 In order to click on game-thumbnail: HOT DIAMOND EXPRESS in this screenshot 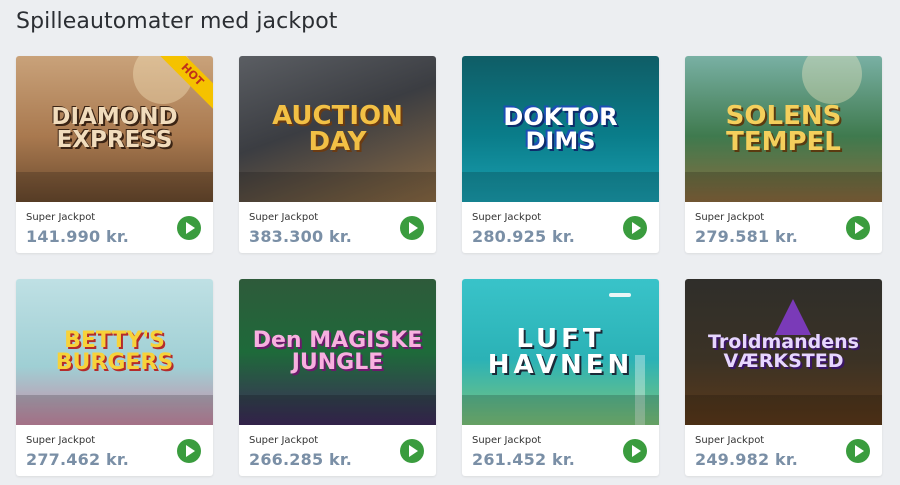, I will do `click(114, 129)`.